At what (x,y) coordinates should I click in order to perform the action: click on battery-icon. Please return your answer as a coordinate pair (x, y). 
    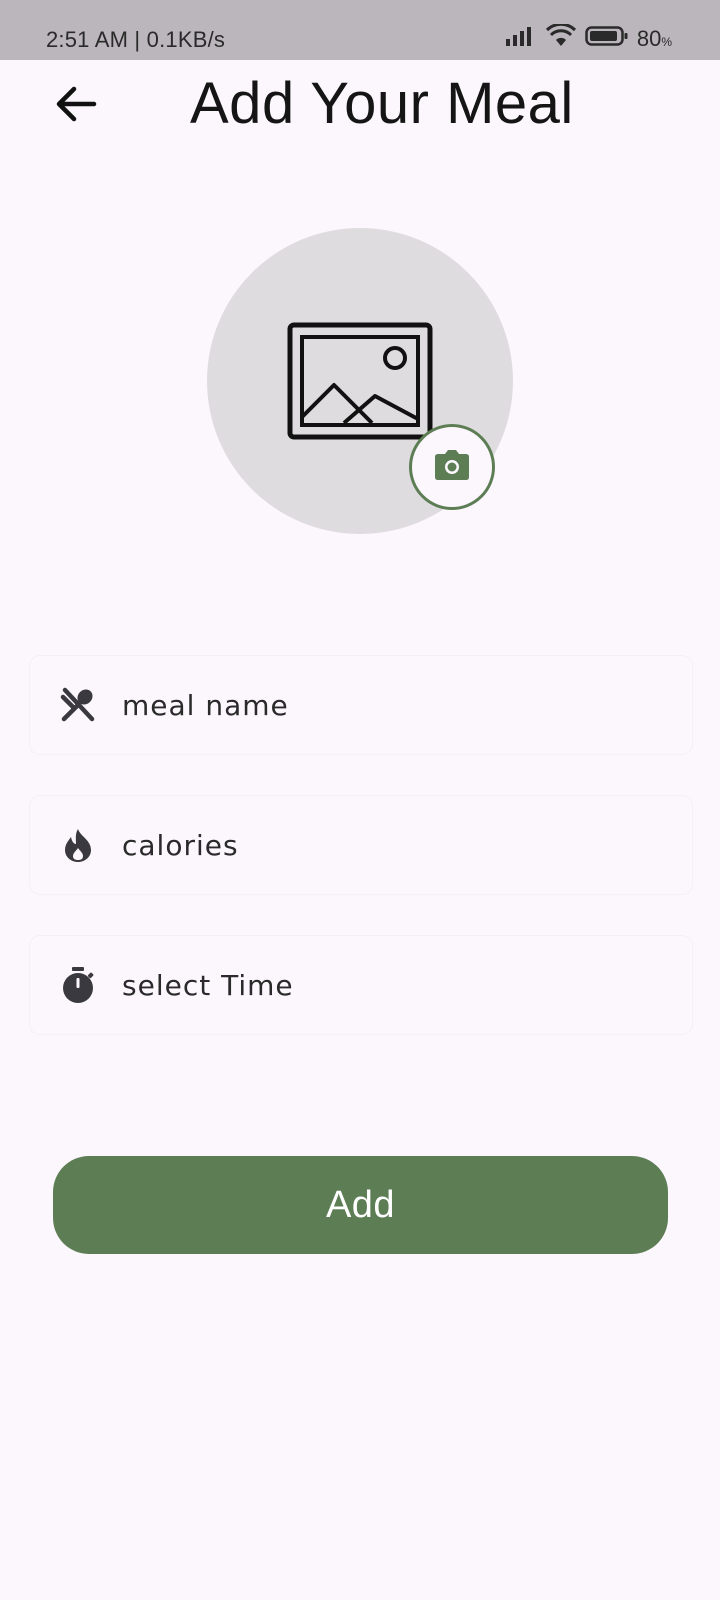
    Looking at the image, I should click on (607, 38).